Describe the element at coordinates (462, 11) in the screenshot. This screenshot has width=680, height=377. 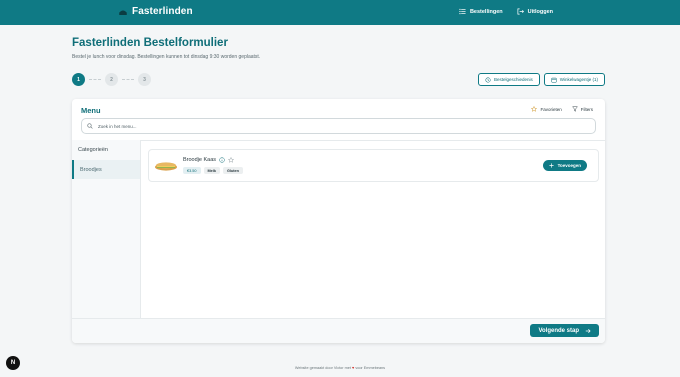
I see `list-icon` at that location.